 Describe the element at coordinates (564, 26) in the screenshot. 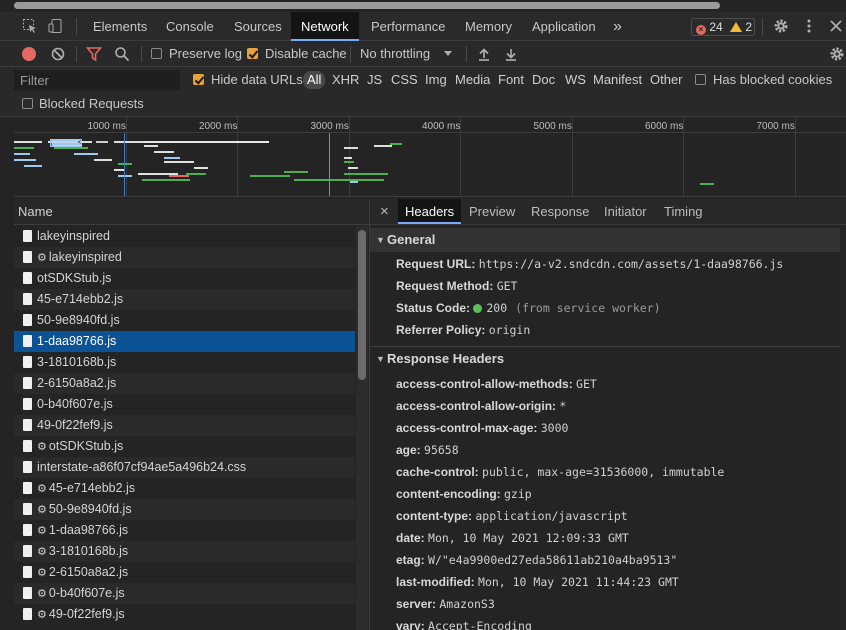

I see `tab-application: Application` at that location.